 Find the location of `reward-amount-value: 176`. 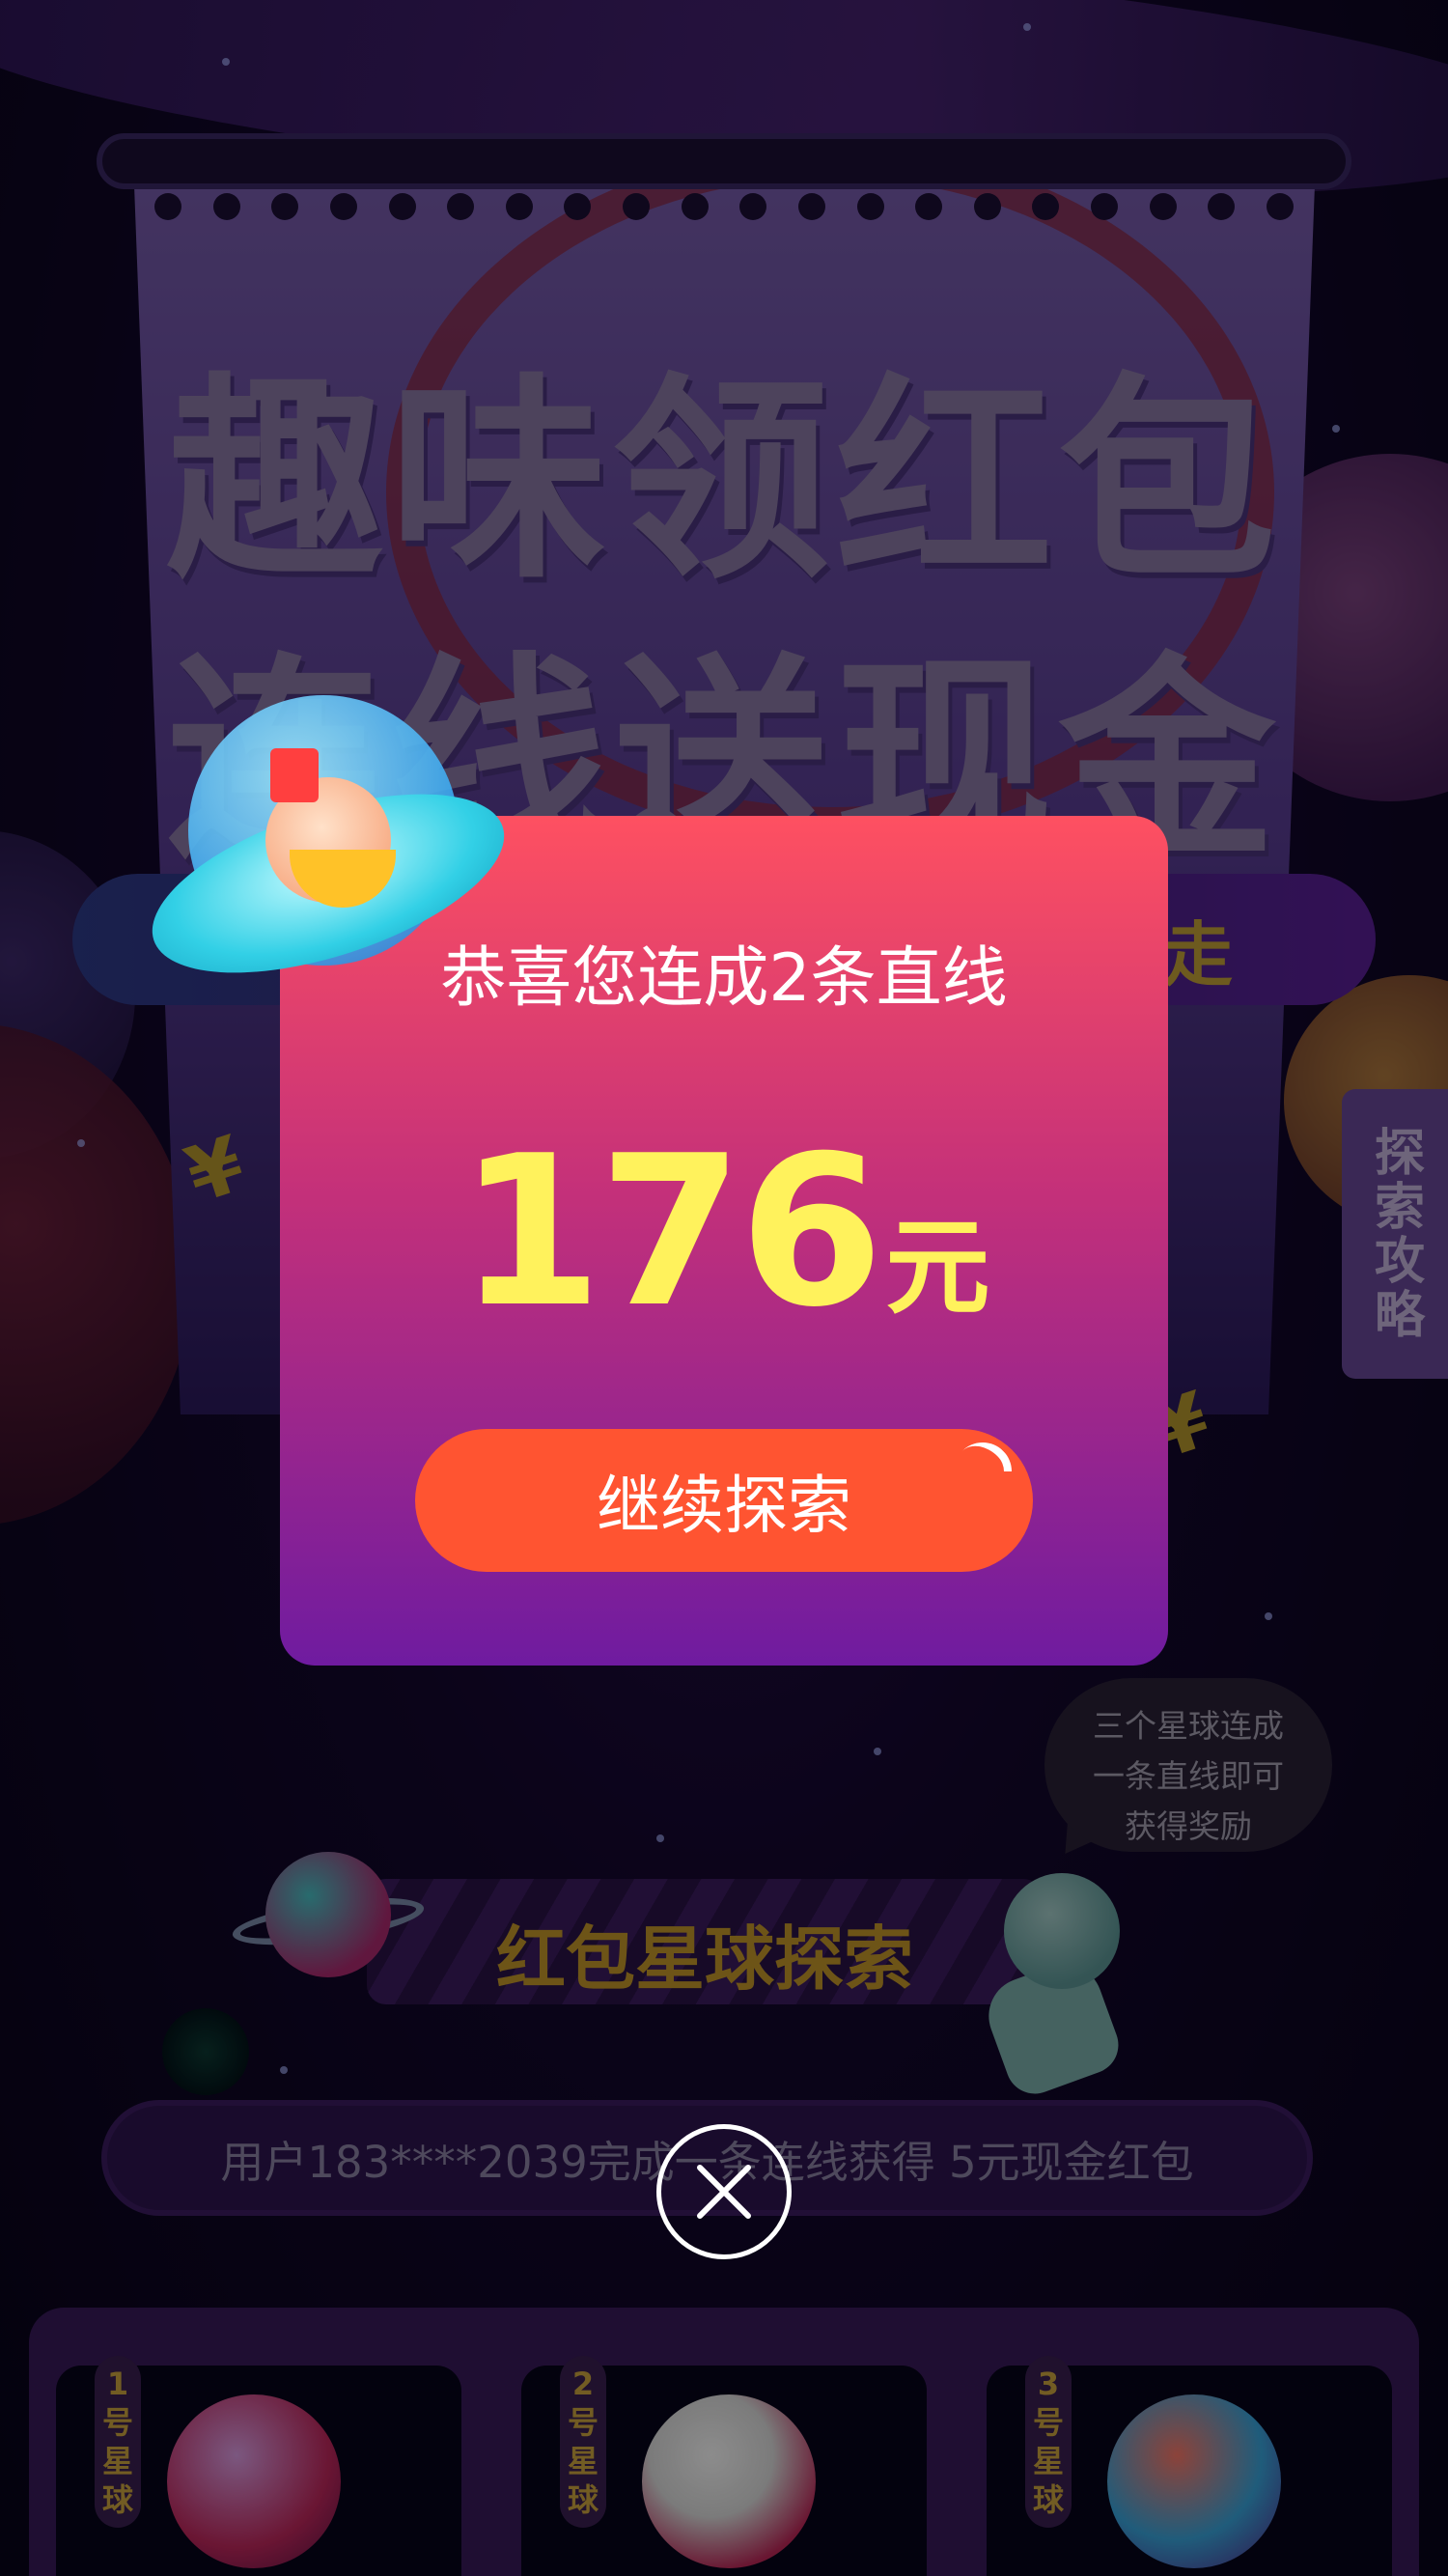

reward-amount-value: 176 is located at coordinates (671, 1231).